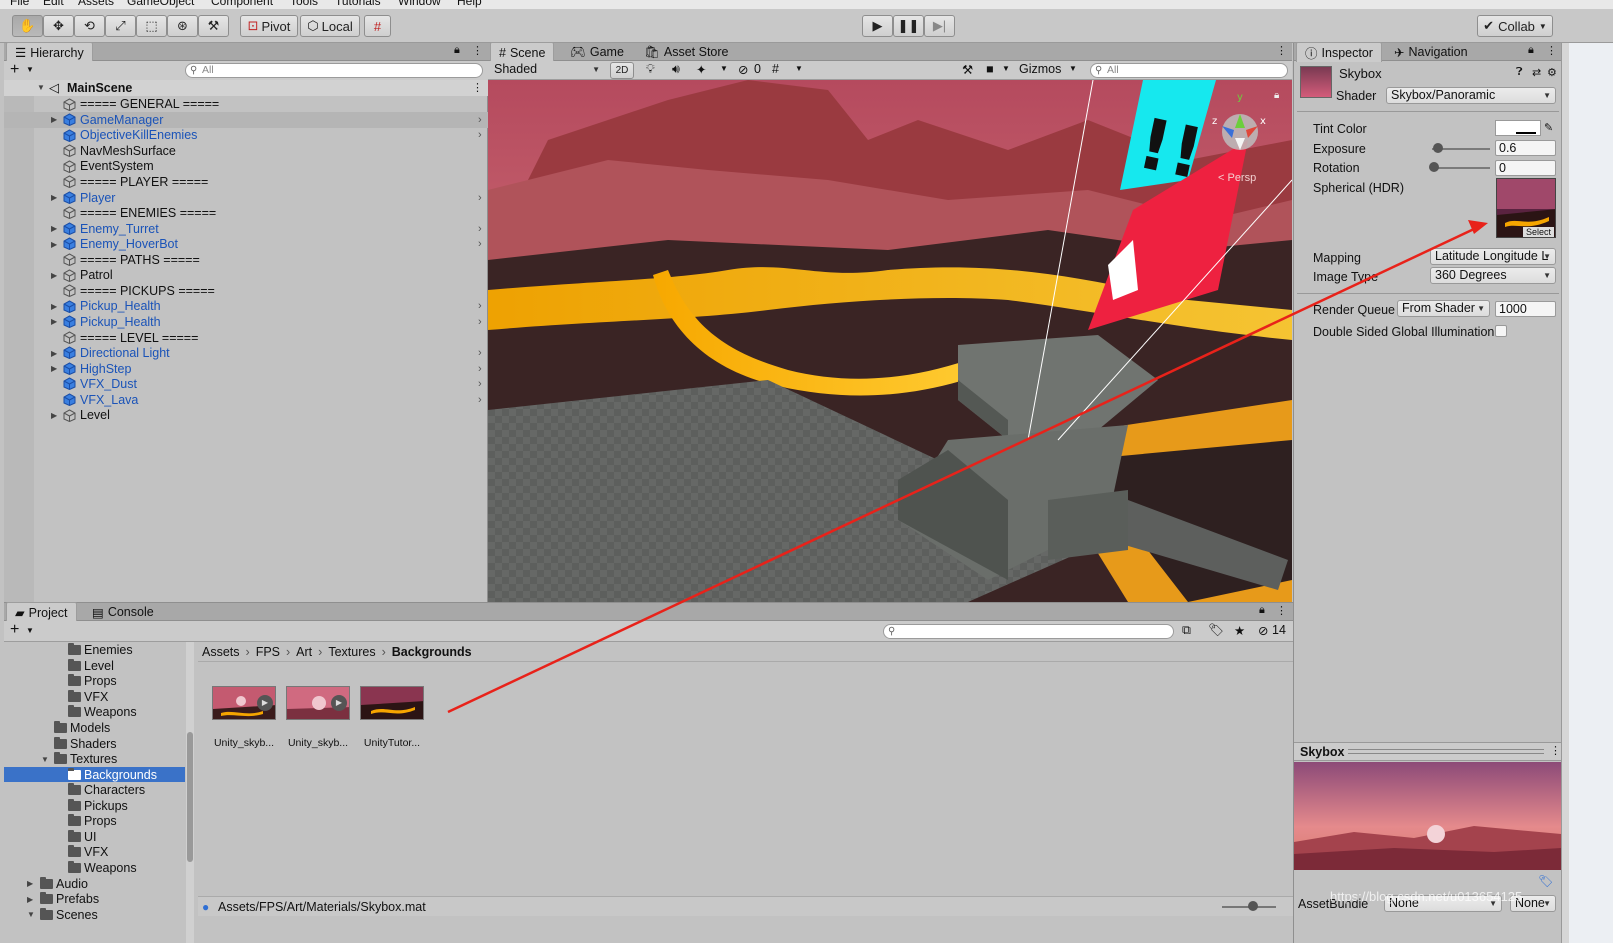 This screenshot has height=943, width=1613. I want to click on exposure-slider-thumb, so click(1438, 148).